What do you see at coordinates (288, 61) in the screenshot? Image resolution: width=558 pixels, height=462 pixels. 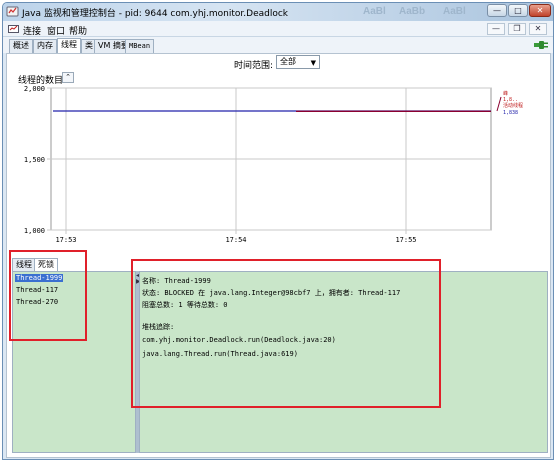 I see `time-range-value: 全部` at bounding box center [288, 61].